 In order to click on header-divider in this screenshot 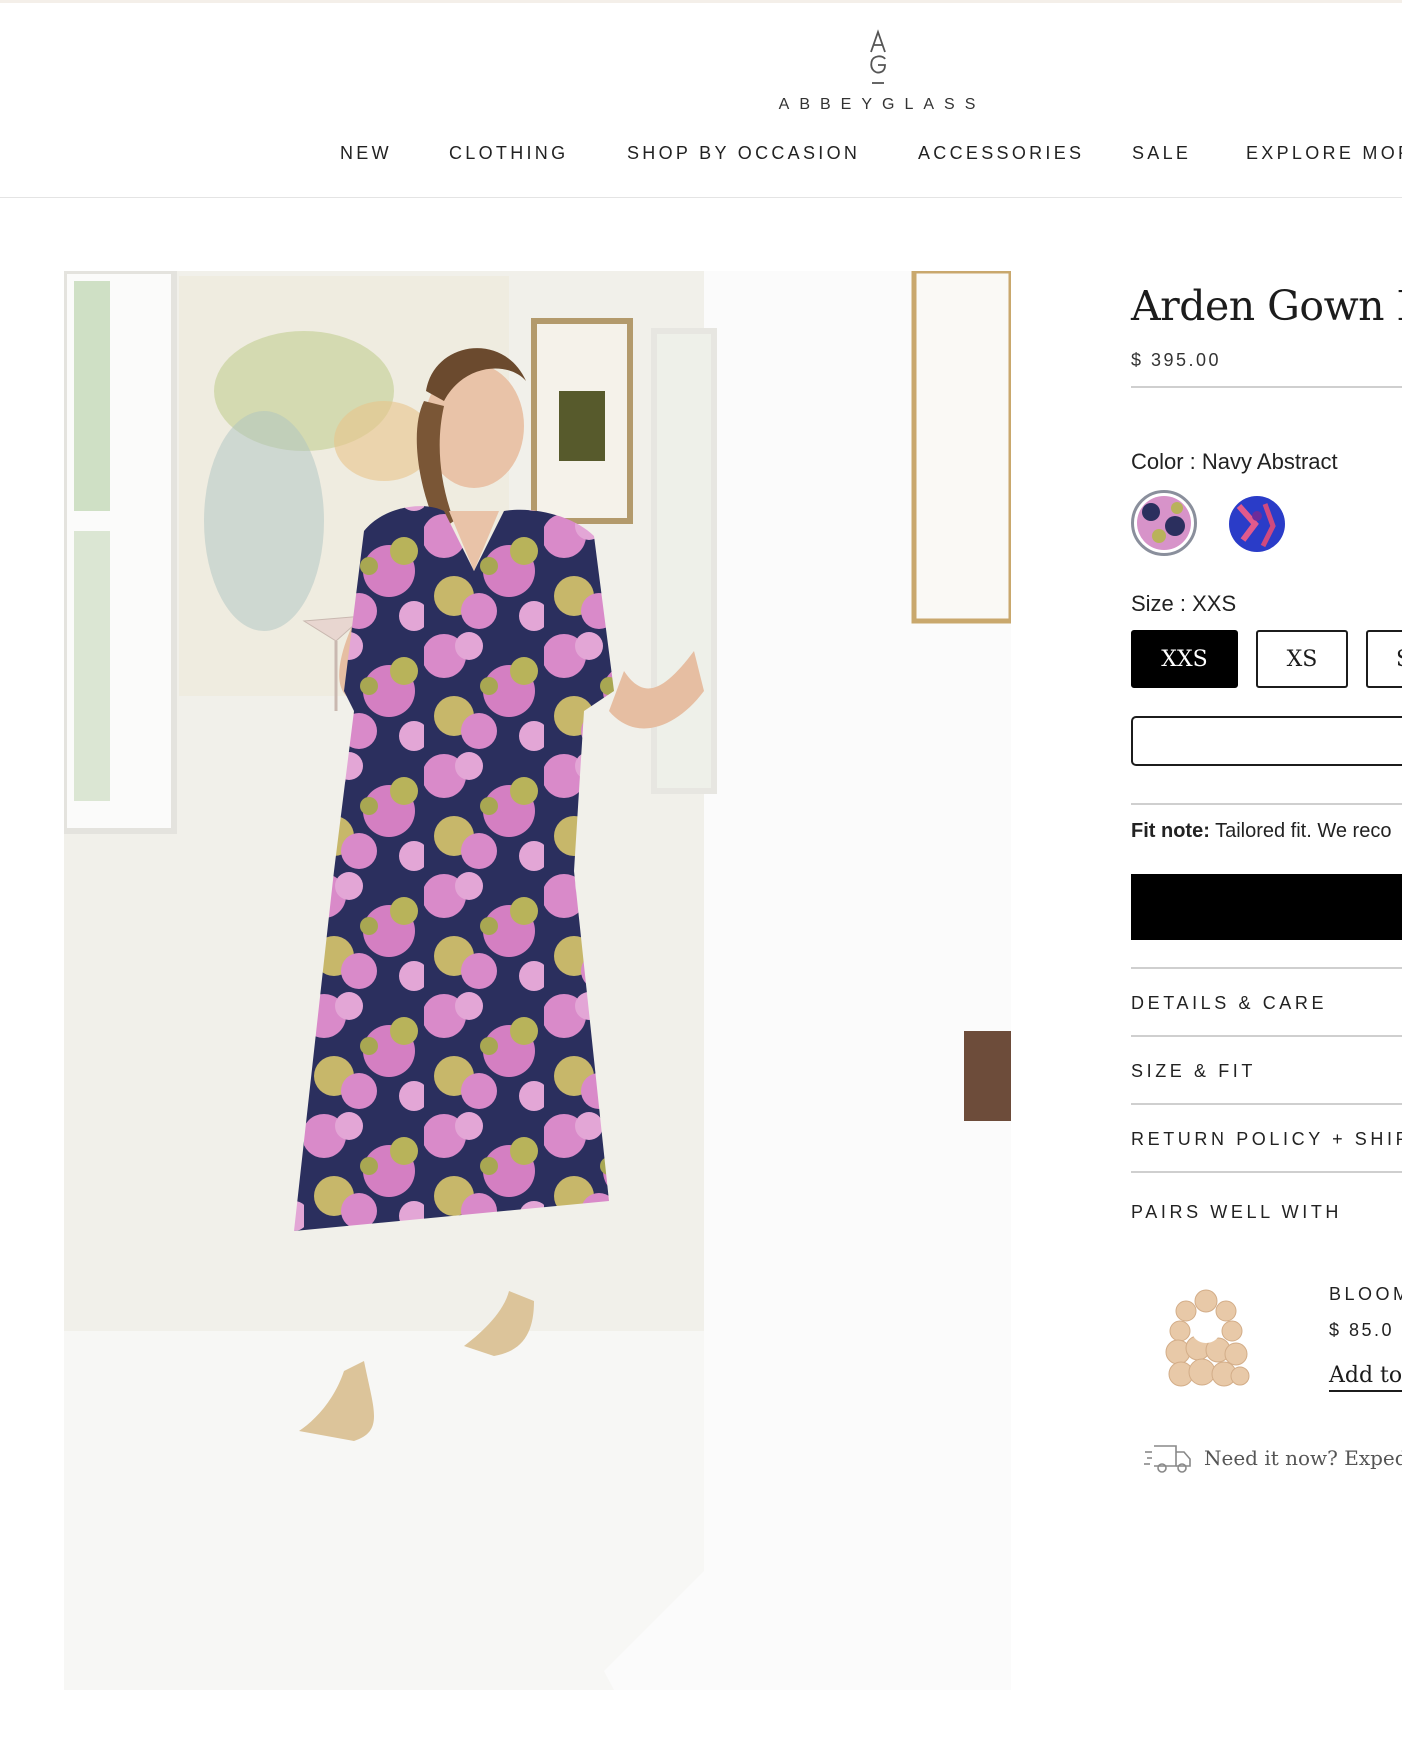, I will do `click(701, 197)`.